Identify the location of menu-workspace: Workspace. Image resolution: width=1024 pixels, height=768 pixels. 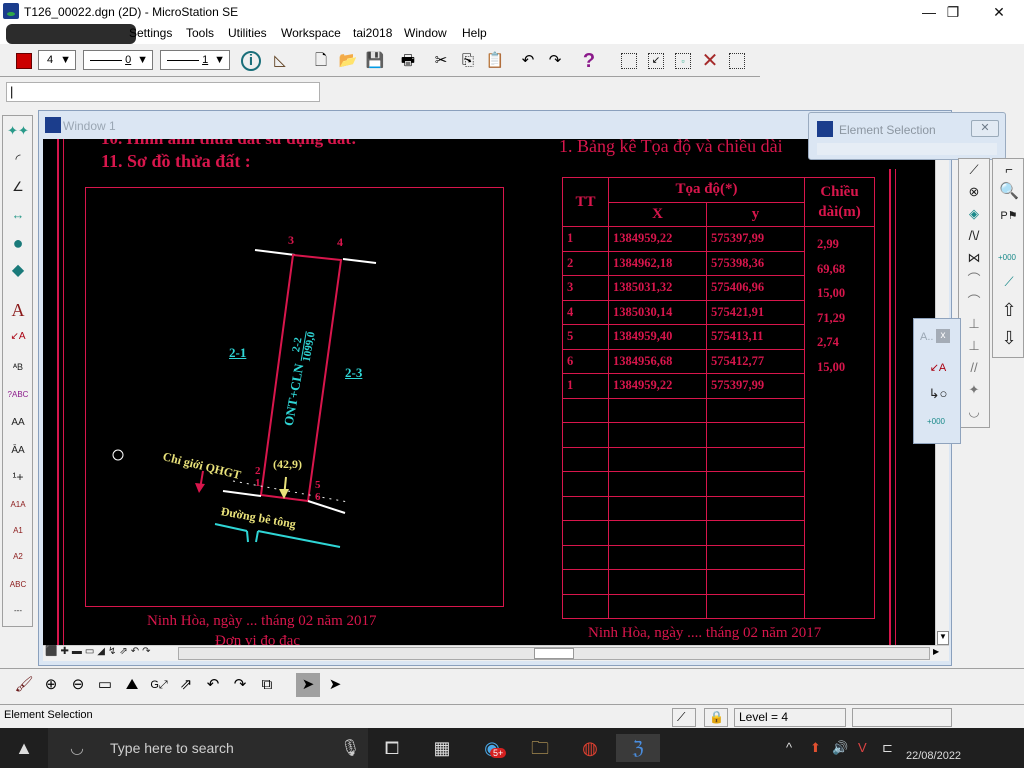
(311, 33).